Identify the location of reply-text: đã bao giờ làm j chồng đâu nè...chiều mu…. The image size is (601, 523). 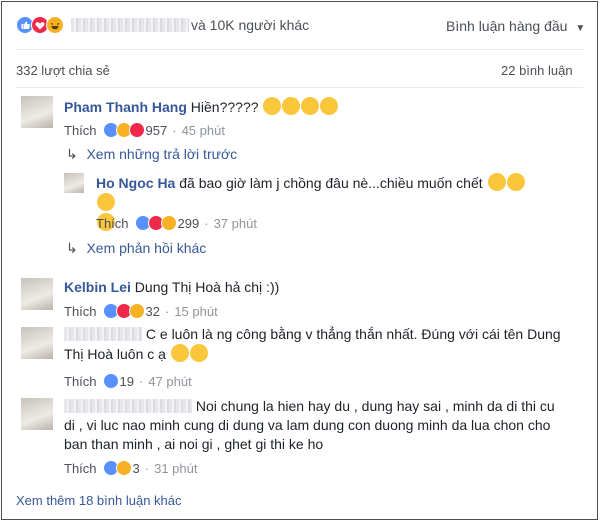
(331, 183).